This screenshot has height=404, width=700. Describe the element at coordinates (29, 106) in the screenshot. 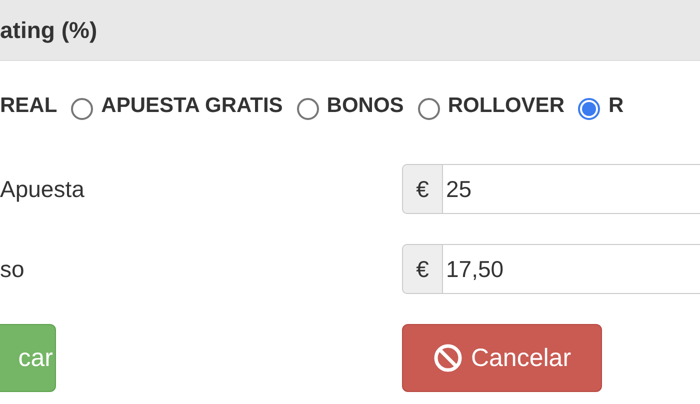

I see `radio-label: REAL` at that location.